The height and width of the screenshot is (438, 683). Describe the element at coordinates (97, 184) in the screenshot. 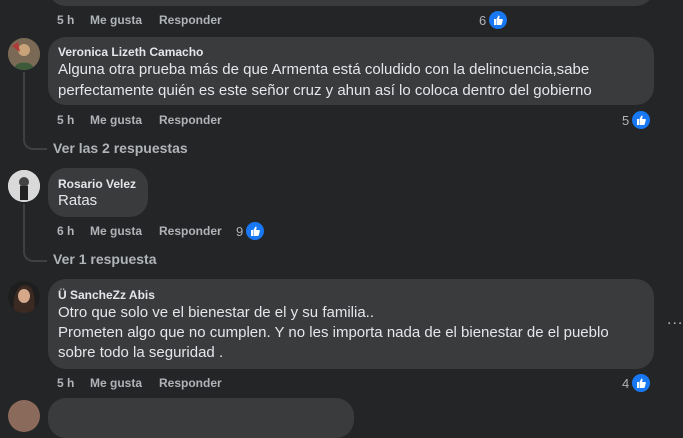

I see `comment-author: Rosario Velez` at that location.